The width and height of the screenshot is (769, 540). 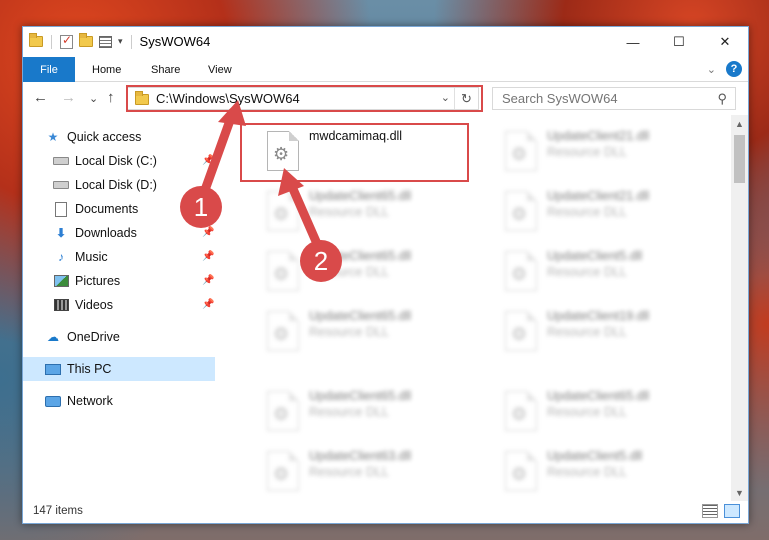 I want to click on tab-view: View, so click(x=220, y=69).